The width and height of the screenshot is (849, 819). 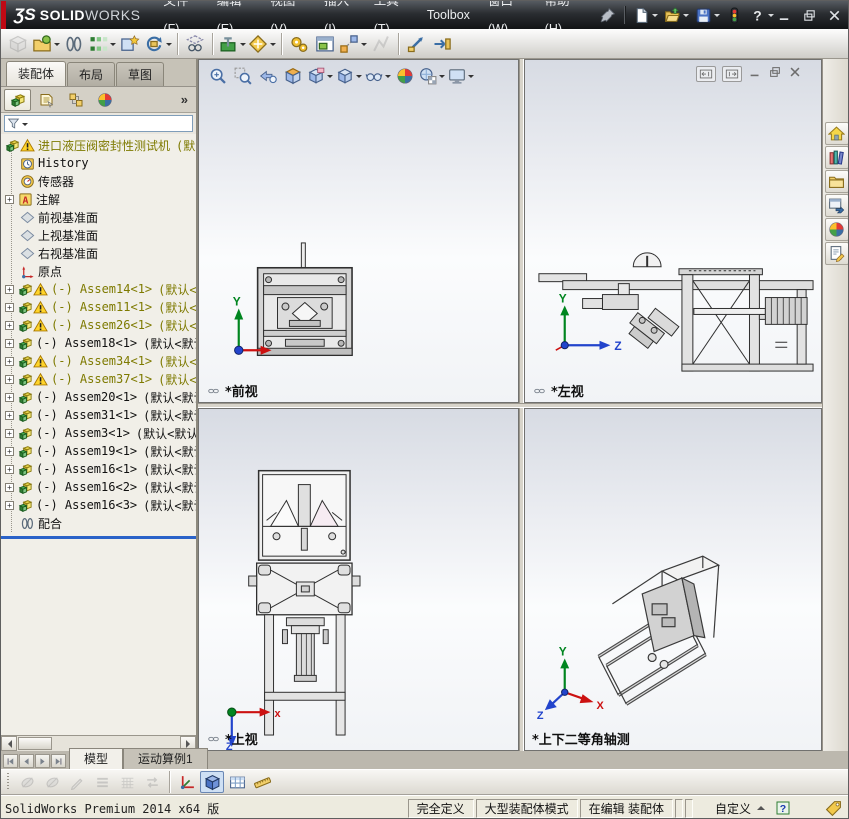 I want to click on view-settings-button, so click(x=461, y=76).